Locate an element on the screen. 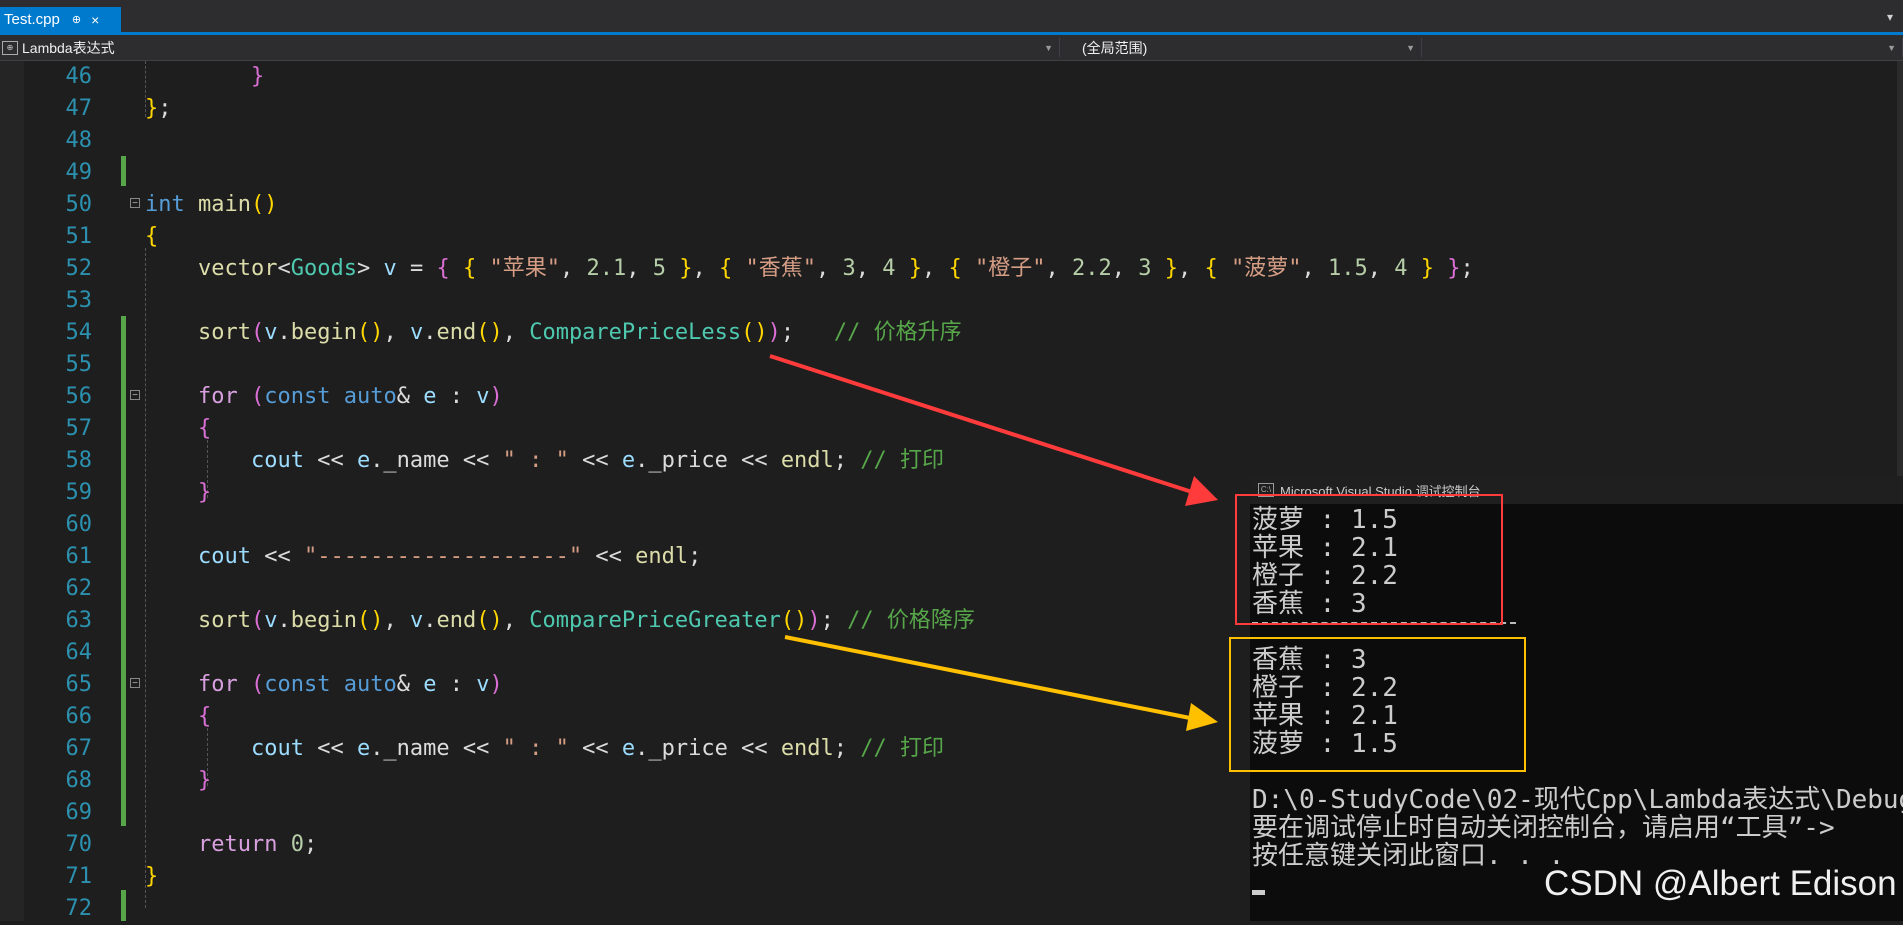 The width and height of the screenshot is (1903, 925). red-arrowhead is located at coordinates (1201, 491).